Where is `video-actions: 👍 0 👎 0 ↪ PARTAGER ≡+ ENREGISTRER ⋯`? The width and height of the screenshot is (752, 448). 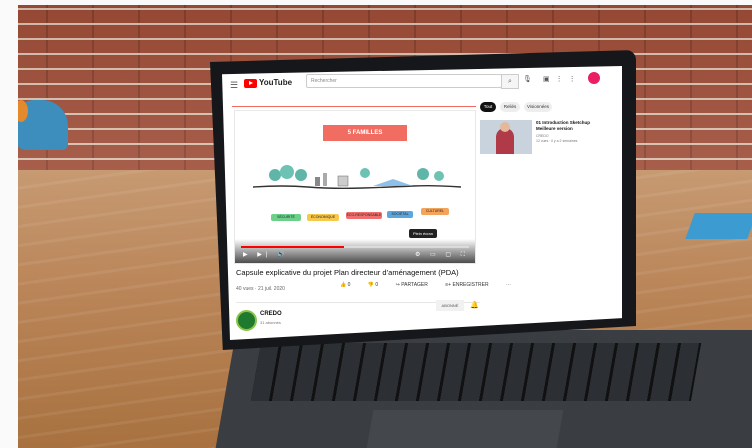 video-actions: 👍 0 👎 0 ↪ PARTAGER ≡+ ENREGISTRER ⋯ is located at coordinates (429, 285).